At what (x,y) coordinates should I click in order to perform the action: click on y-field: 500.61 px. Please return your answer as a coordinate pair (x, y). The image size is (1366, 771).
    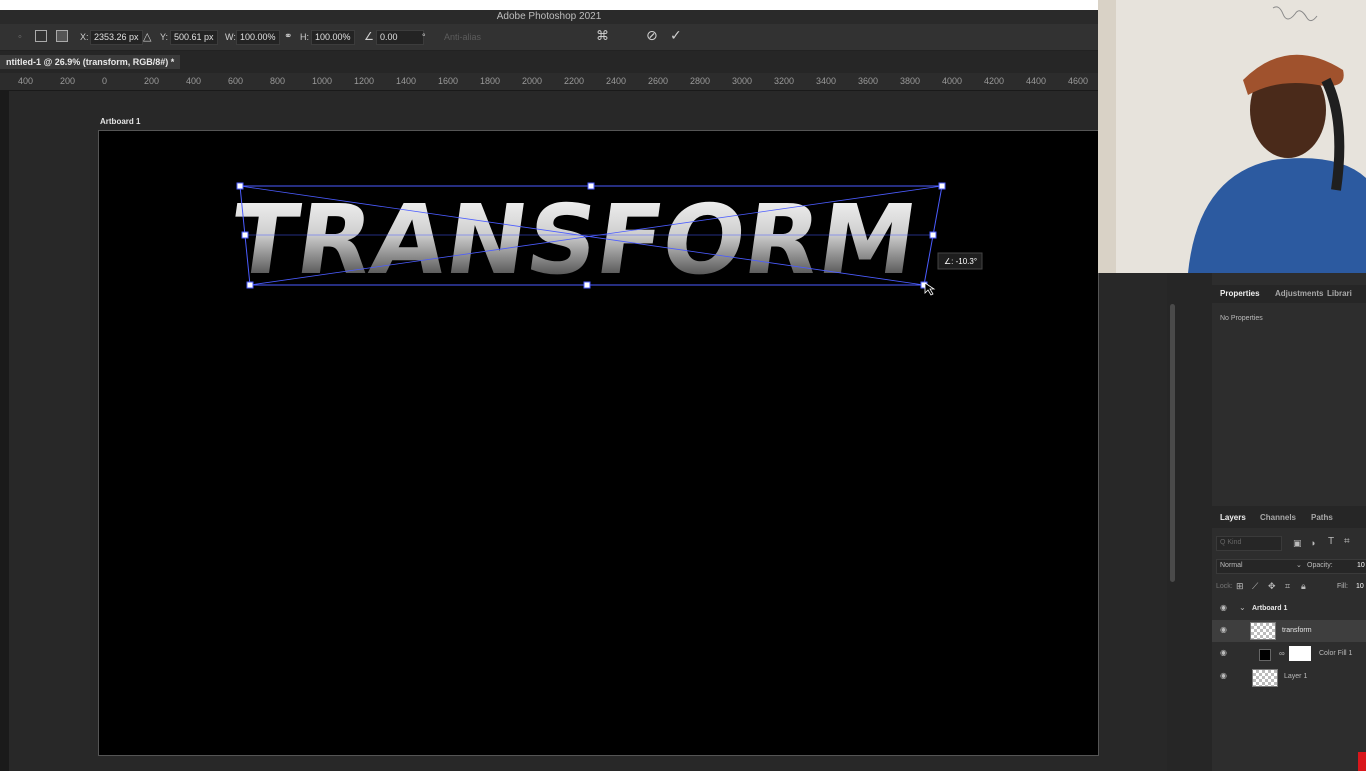
    Looking at the image, I should click on (194, 37).